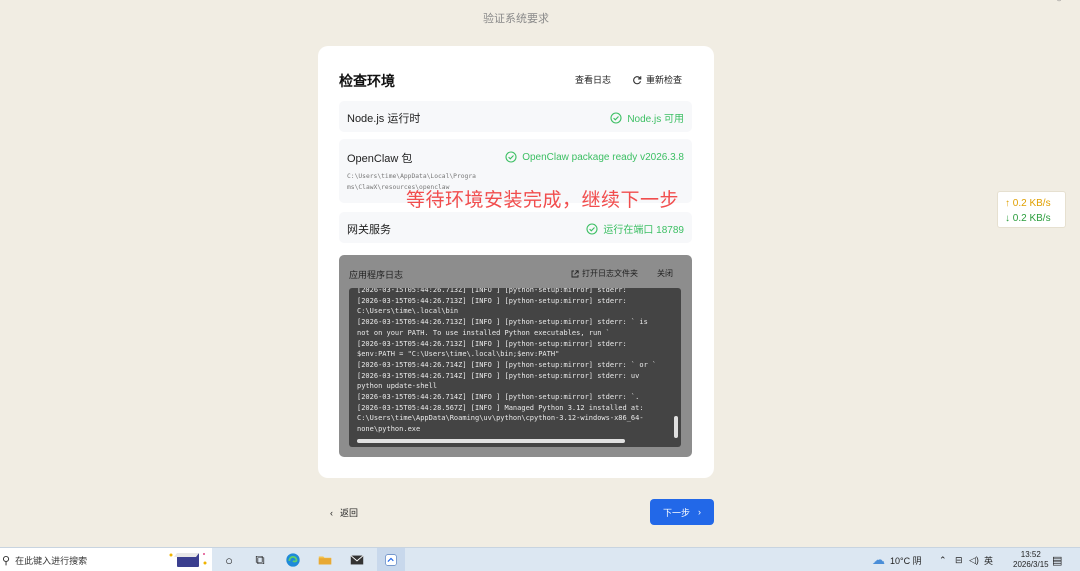  Describe the element at coordinates (491, 441) in the screenshot. I see `log-horizontal-scrollbar` at that location.